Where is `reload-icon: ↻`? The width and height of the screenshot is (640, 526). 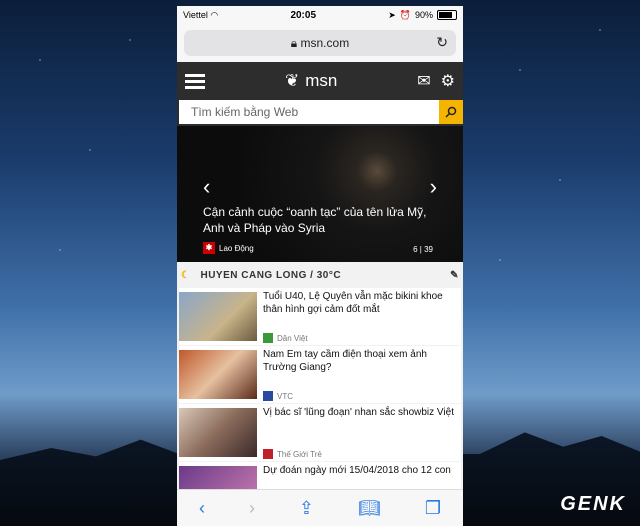
reload-icon: ↻ is located at coordinates (442, 42).